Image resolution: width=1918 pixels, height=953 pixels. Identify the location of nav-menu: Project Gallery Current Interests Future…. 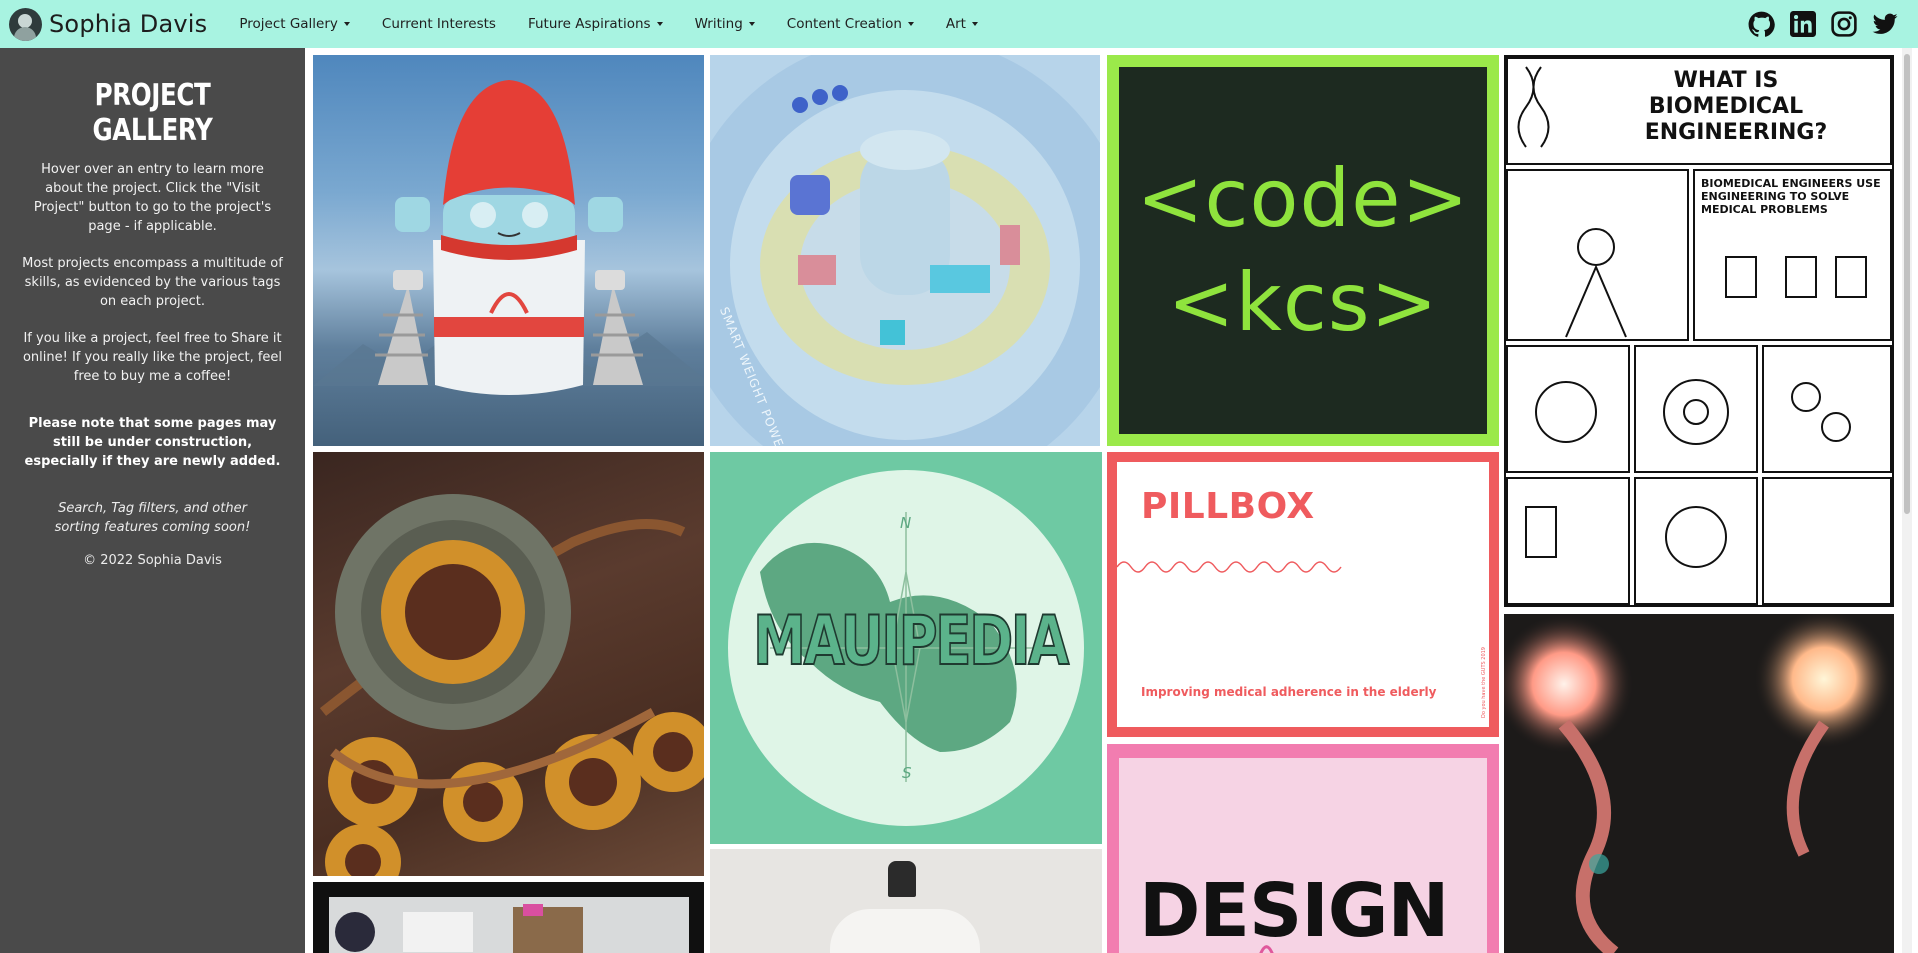
(624, 24).